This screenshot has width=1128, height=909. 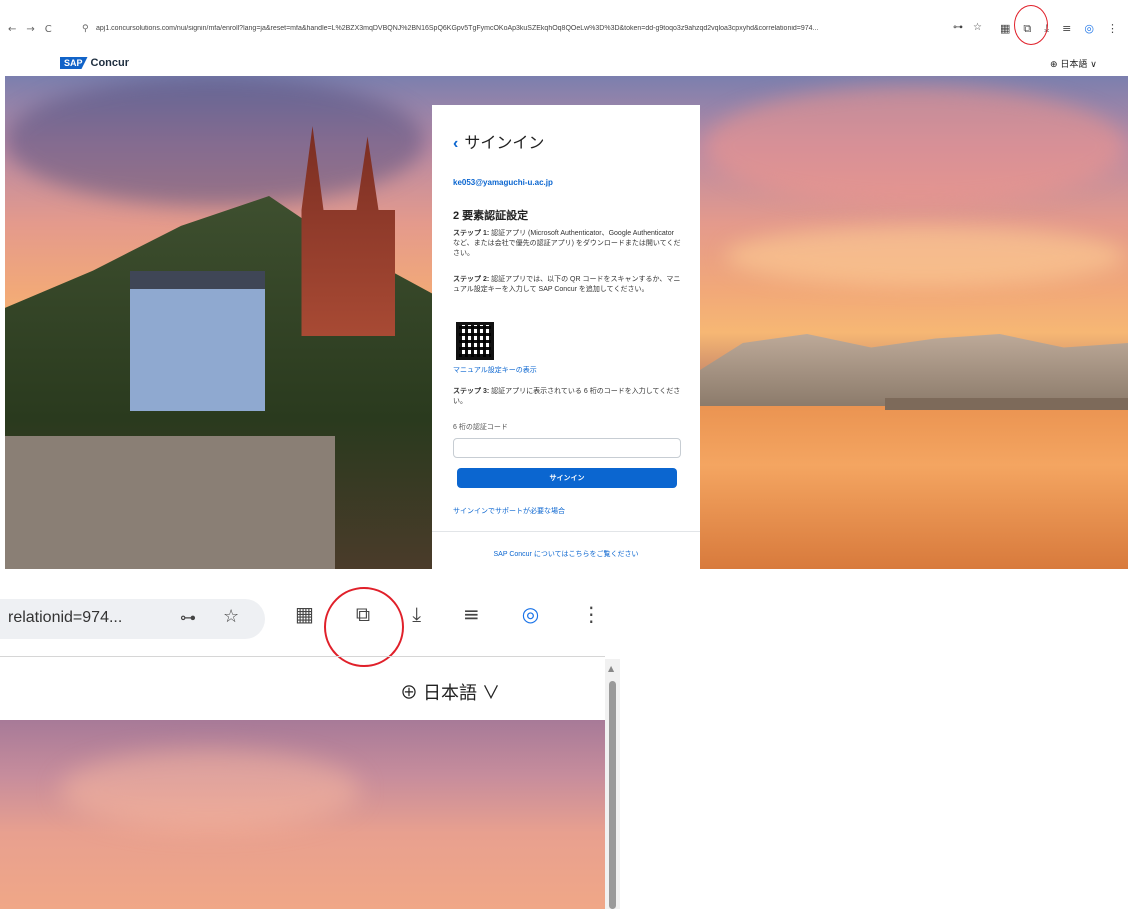 I want to click on manual-key-link: マニュアル設定キーの表示, so click(x=495, y=370).